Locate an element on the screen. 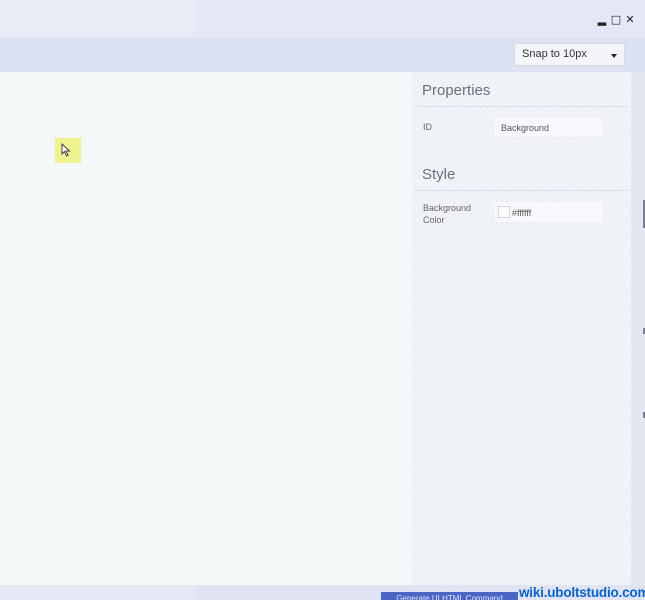  background-color-field: #ffffff is located at coordinates (548, 212).